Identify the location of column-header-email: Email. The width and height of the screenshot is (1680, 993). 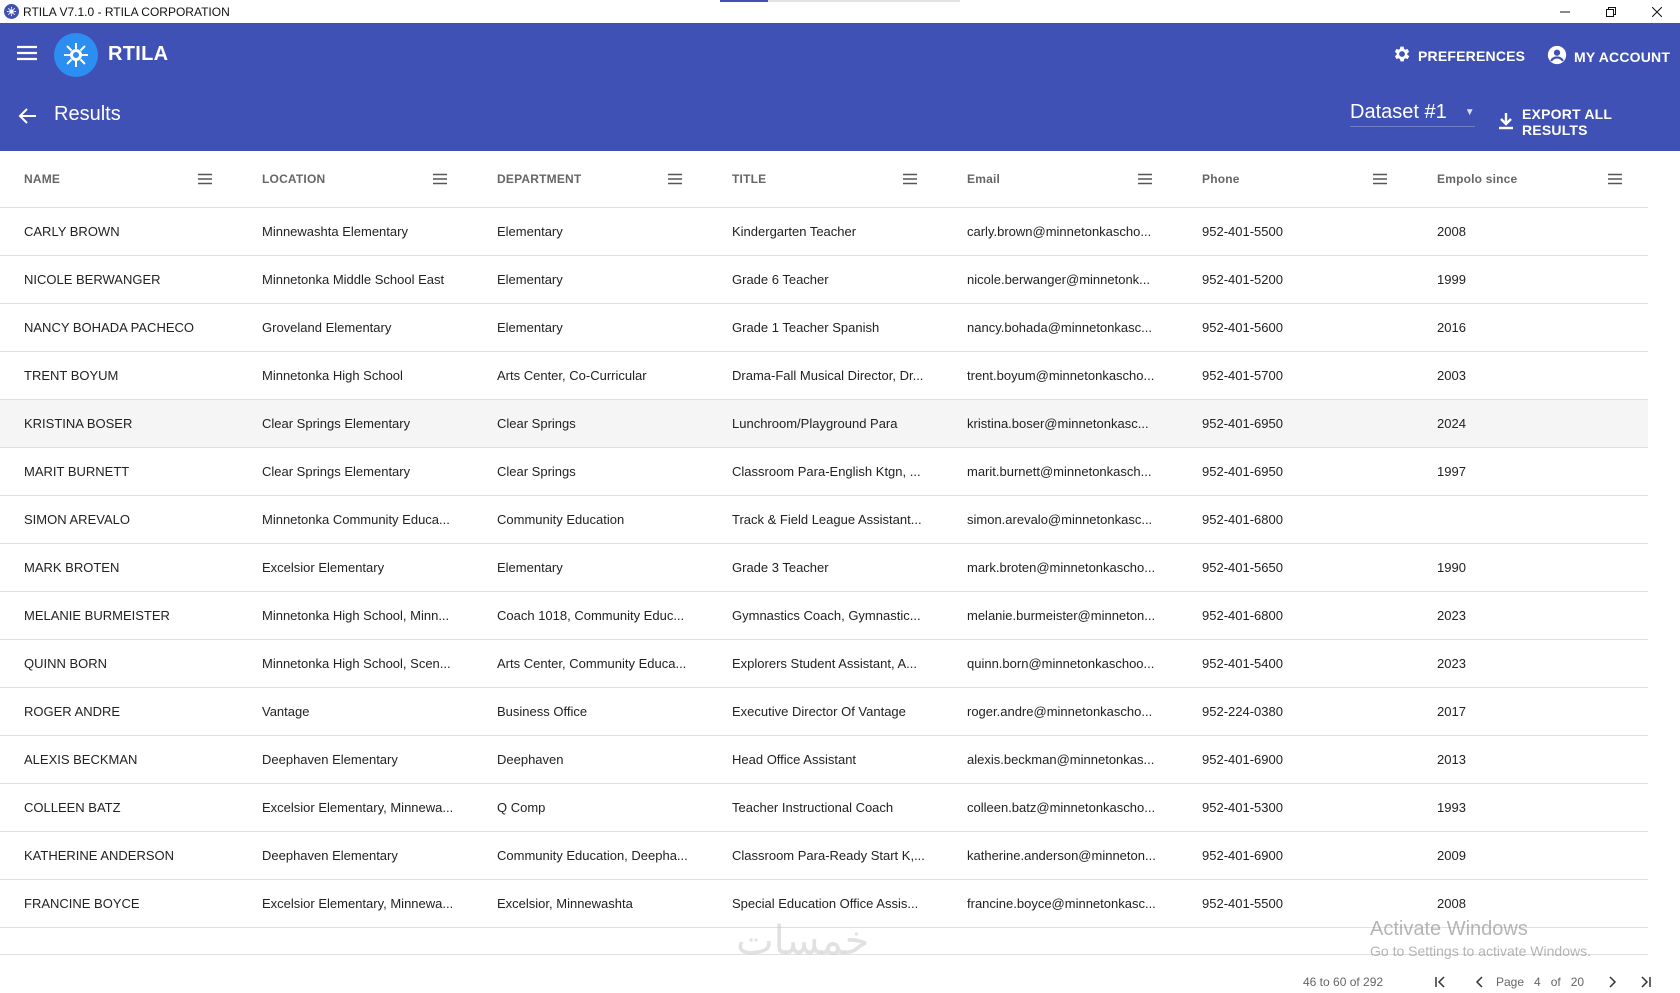
(983, 179).